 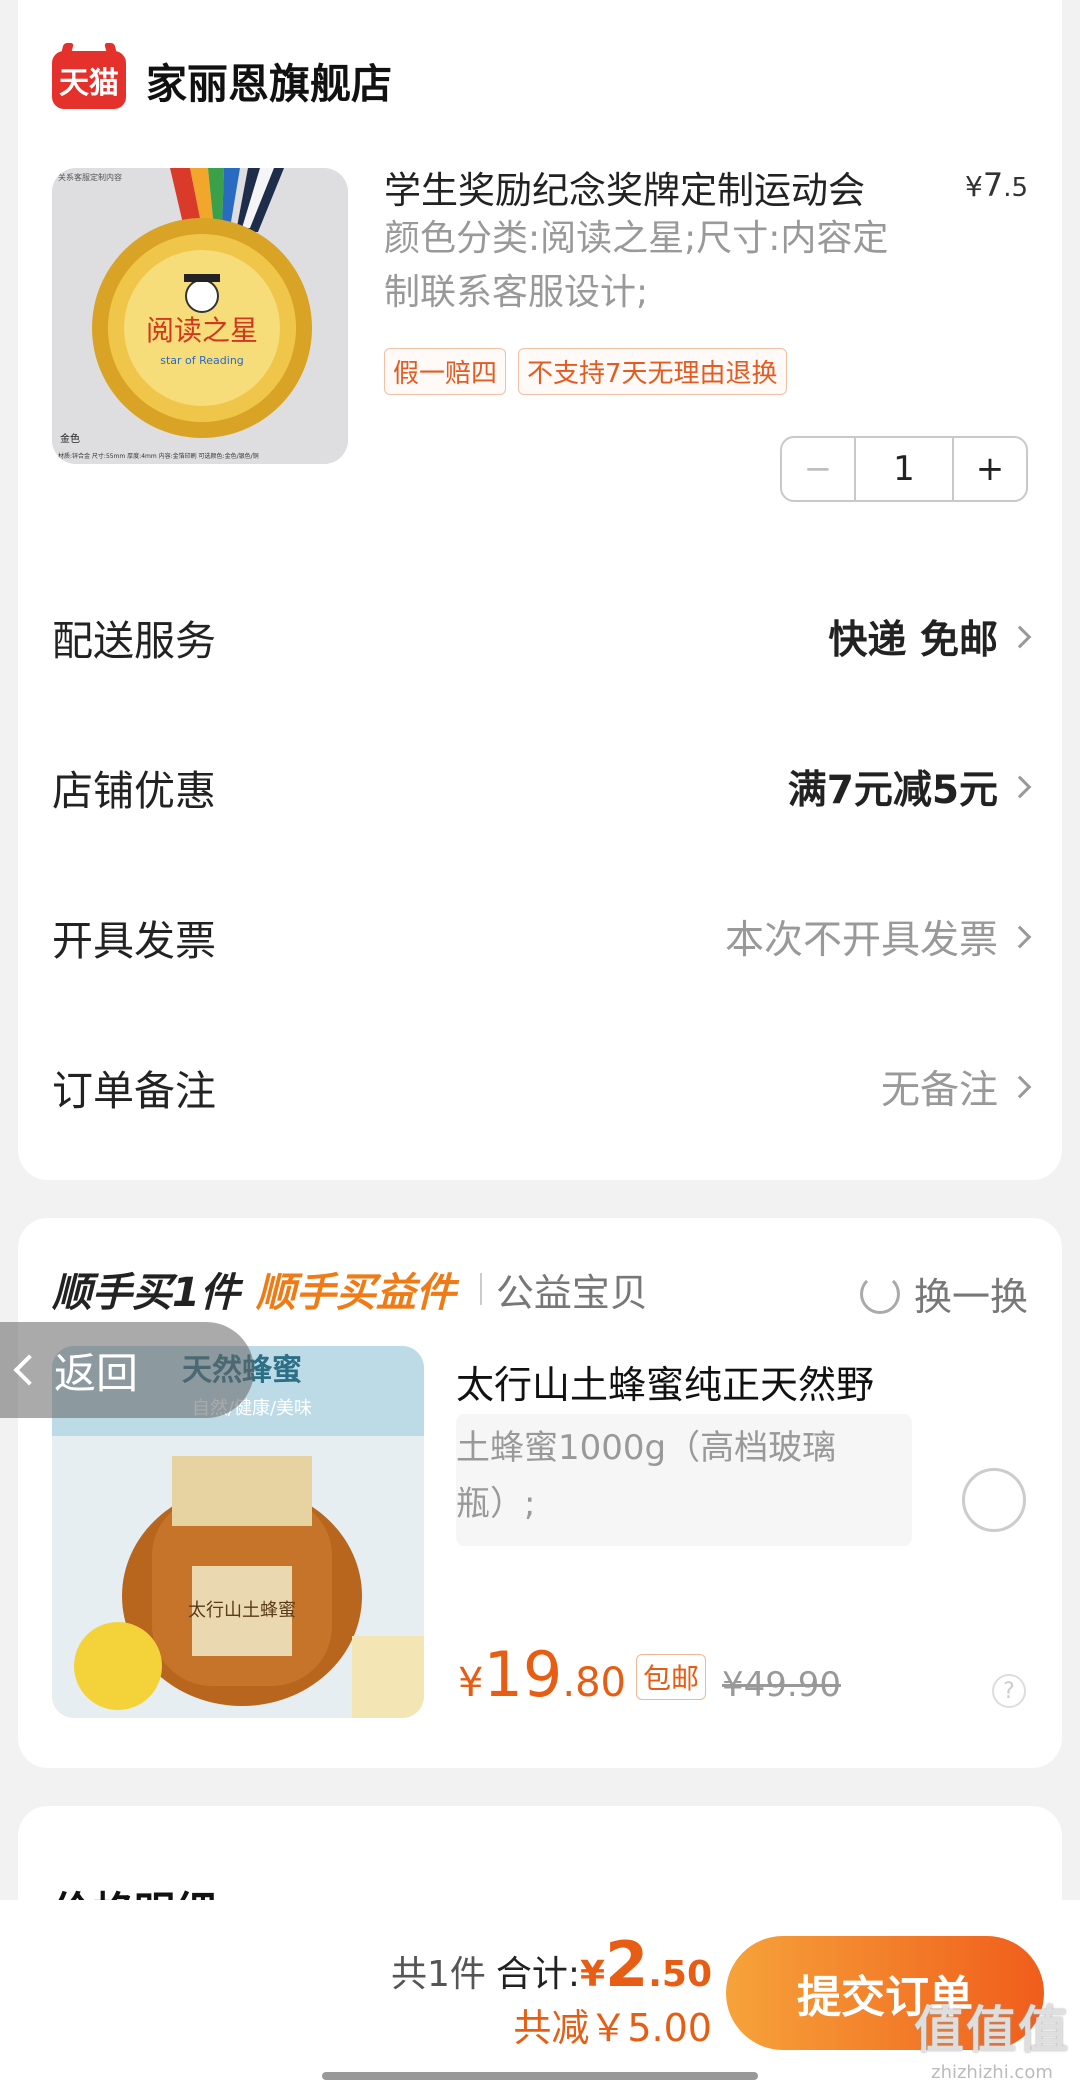 What do you see at coordinates (355, 1293) in the screenshot?
I see `addon-heading-charity: 顺手买益件` at bounding box center [355, 1293].